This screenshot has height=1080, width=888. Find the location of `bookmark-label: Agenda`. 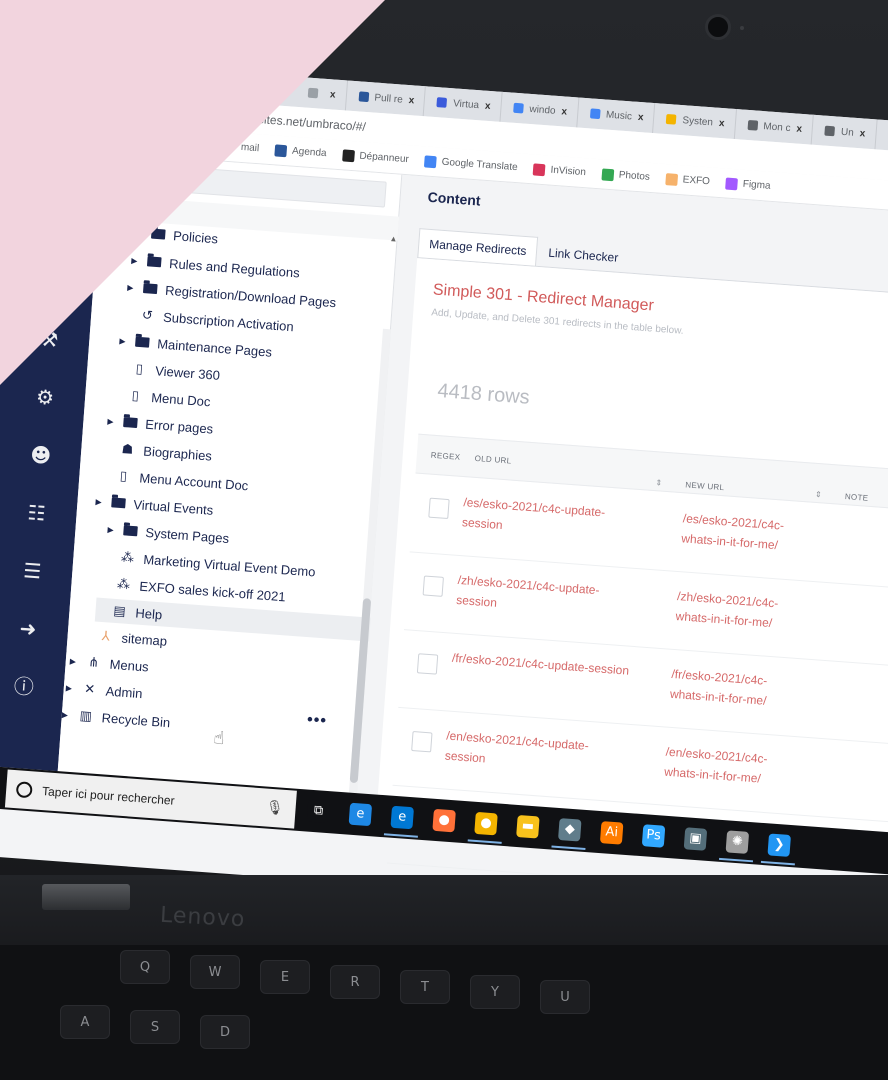

bookmark-label: Agenda is located at coordinates (309, 152).